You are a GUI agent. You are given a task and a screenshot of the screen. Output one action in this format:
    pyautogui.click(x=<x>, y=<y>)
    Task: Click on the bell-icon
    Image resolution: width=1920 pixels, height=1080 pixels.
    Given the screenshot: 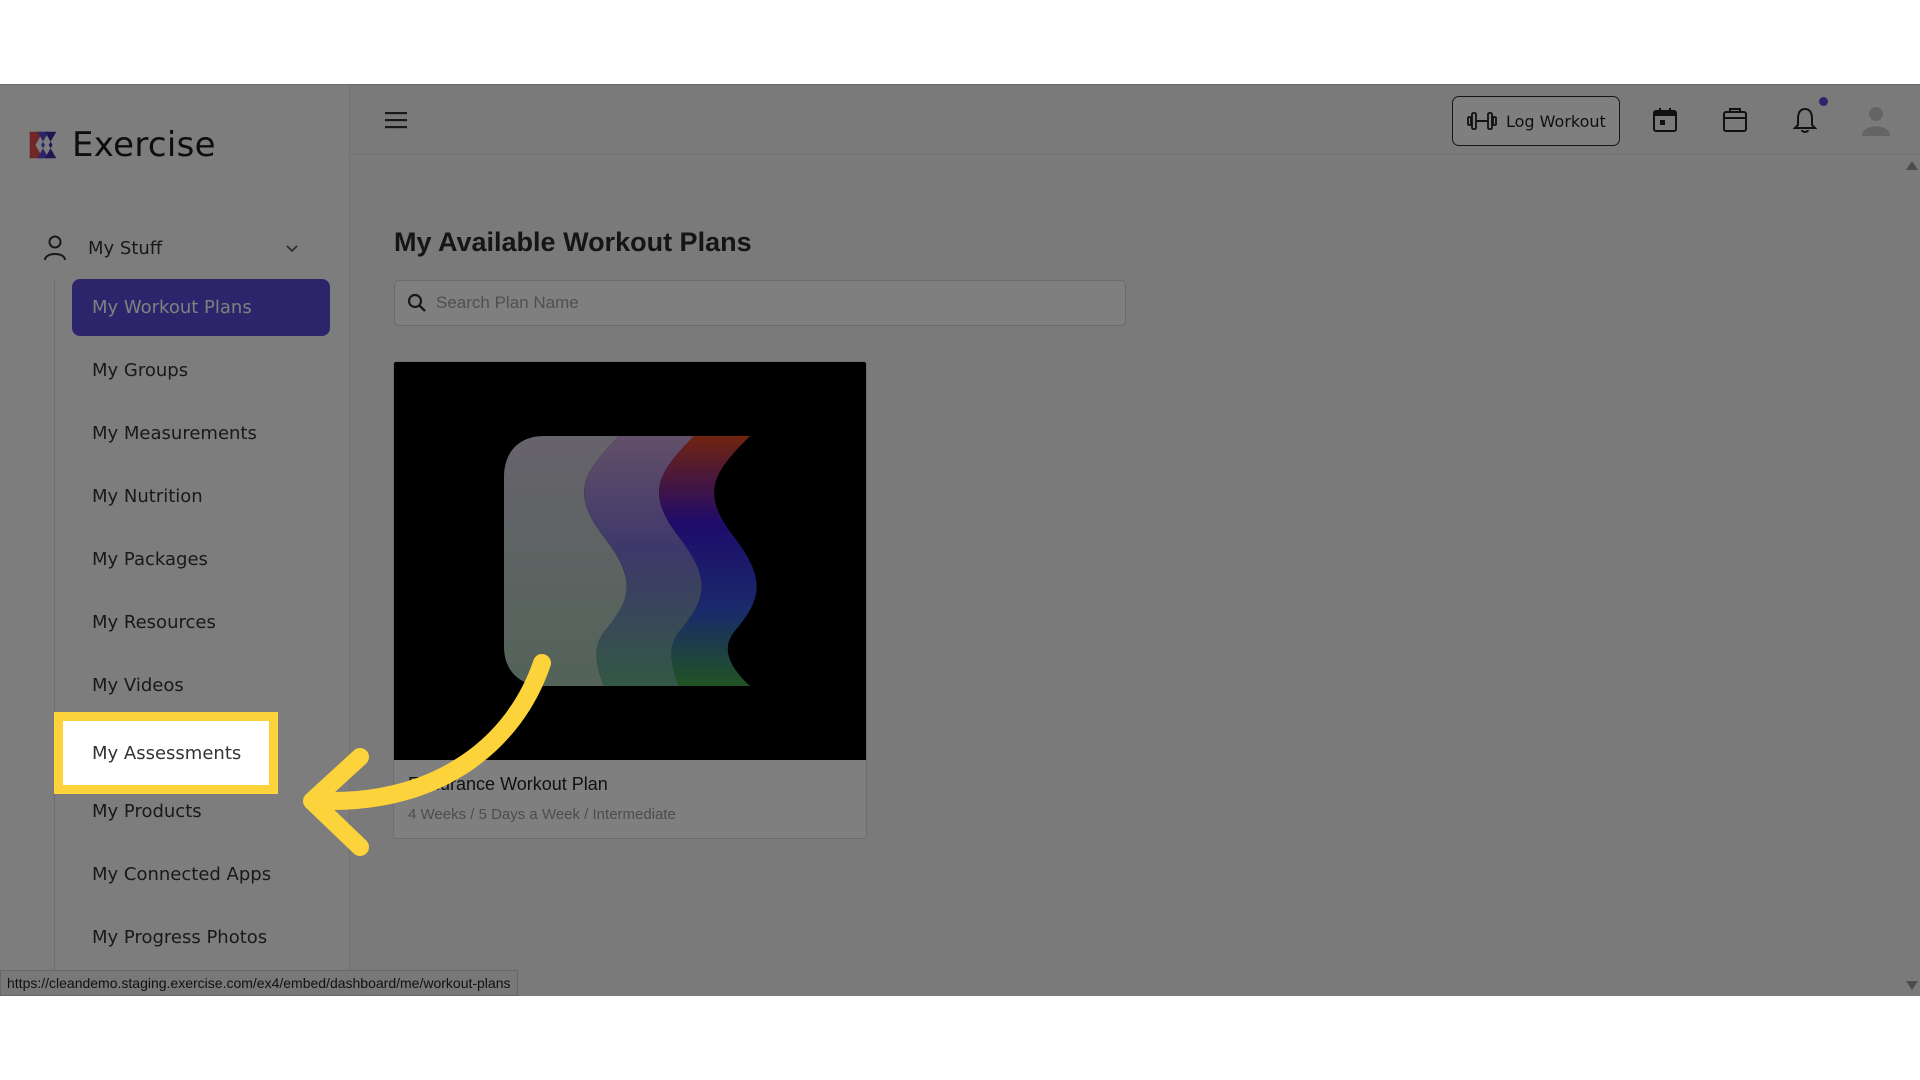 What is the action you would take?
    pyautogui.click(x=1805, y=120)
    